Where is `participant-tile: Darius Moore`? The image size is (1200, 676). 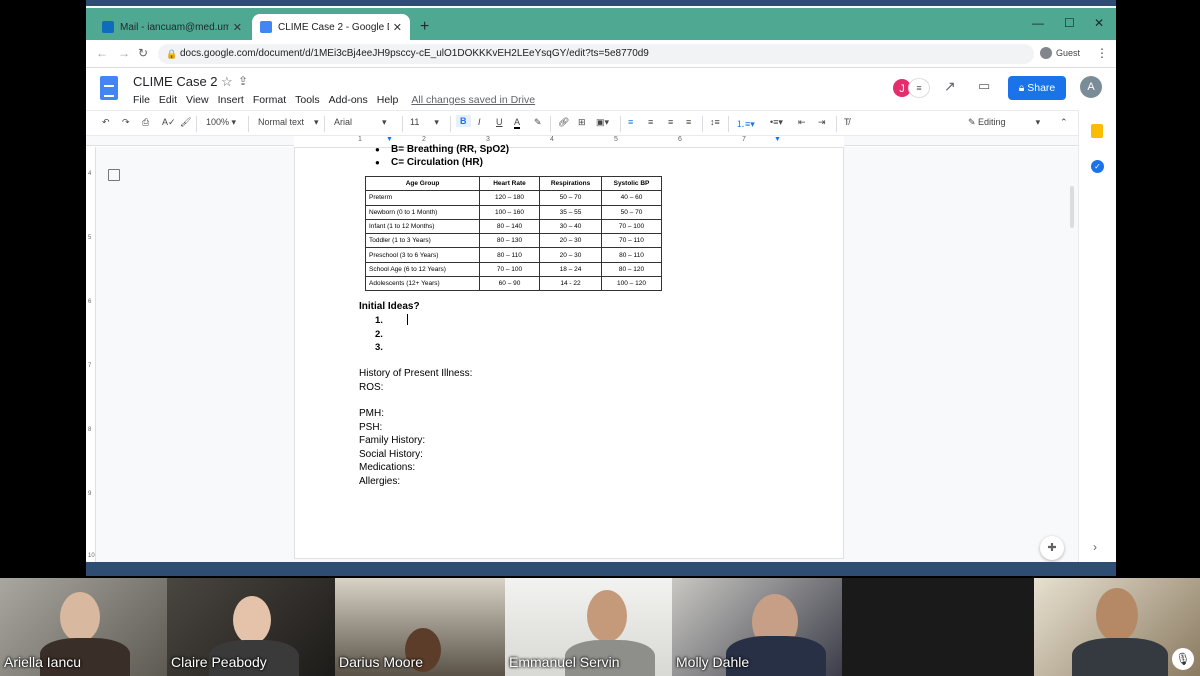
participant-tile: Darius Moore is located at coordinates (420, 627).